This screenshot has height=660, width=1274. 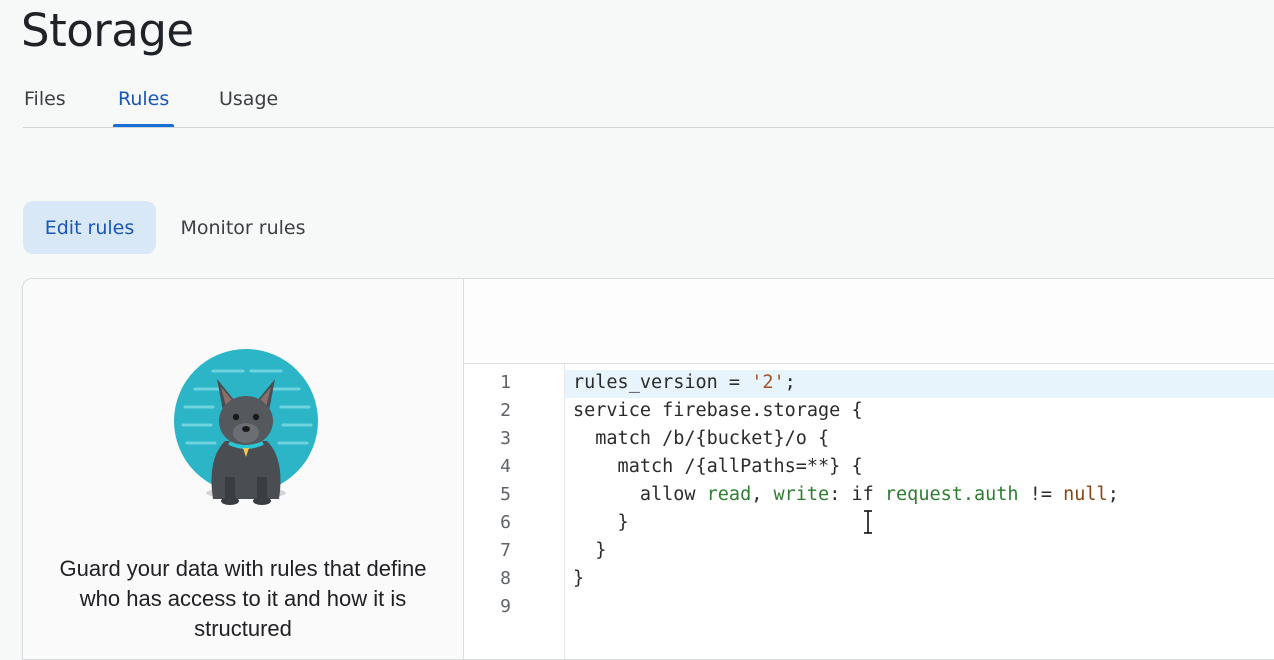 I want to click on text-cursor-icon, so click(x=868, y=522).